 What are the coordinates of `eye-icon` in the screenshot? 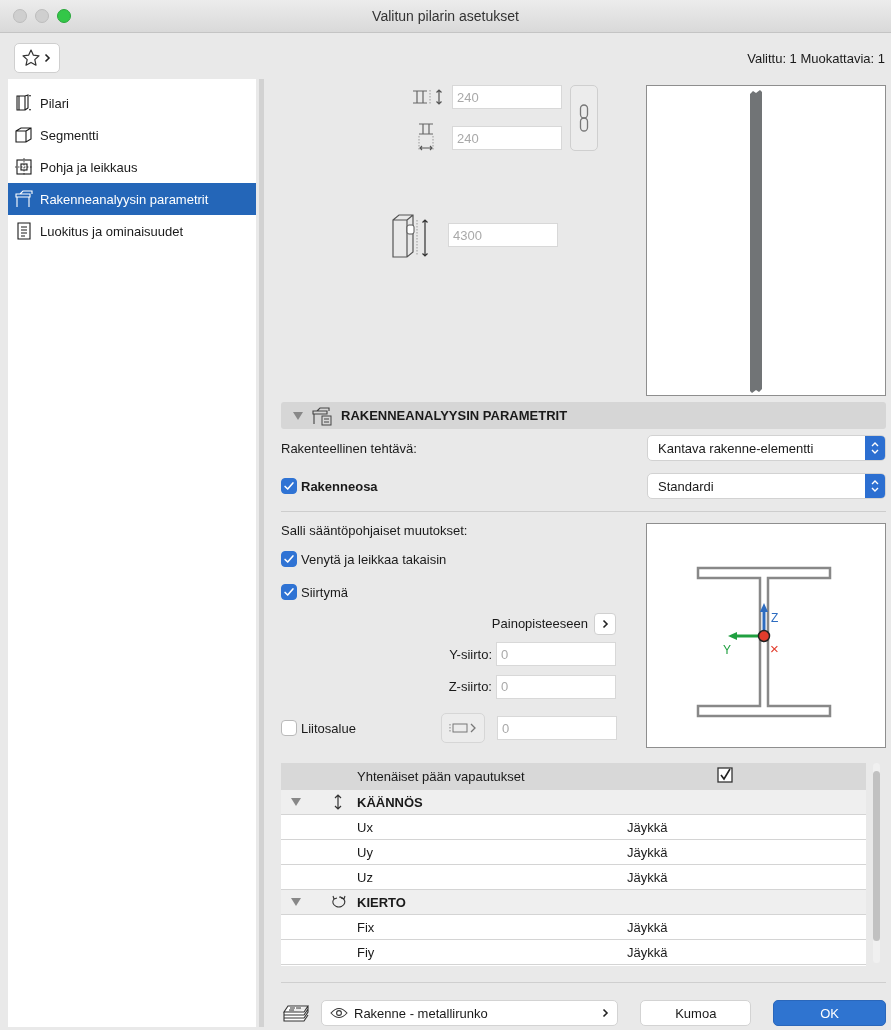 It's located at (339, 1013).